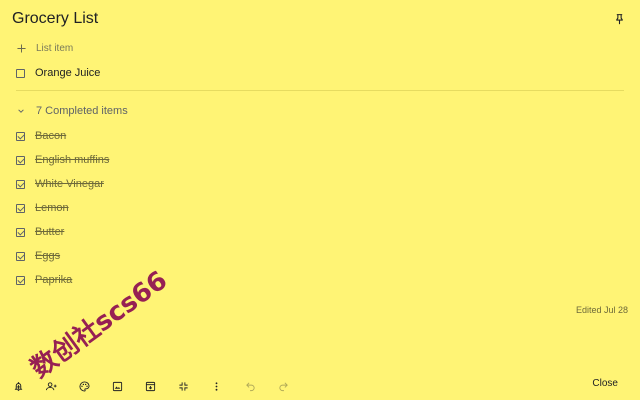  I want to click on chevron-down-icon, so click(21, 111).